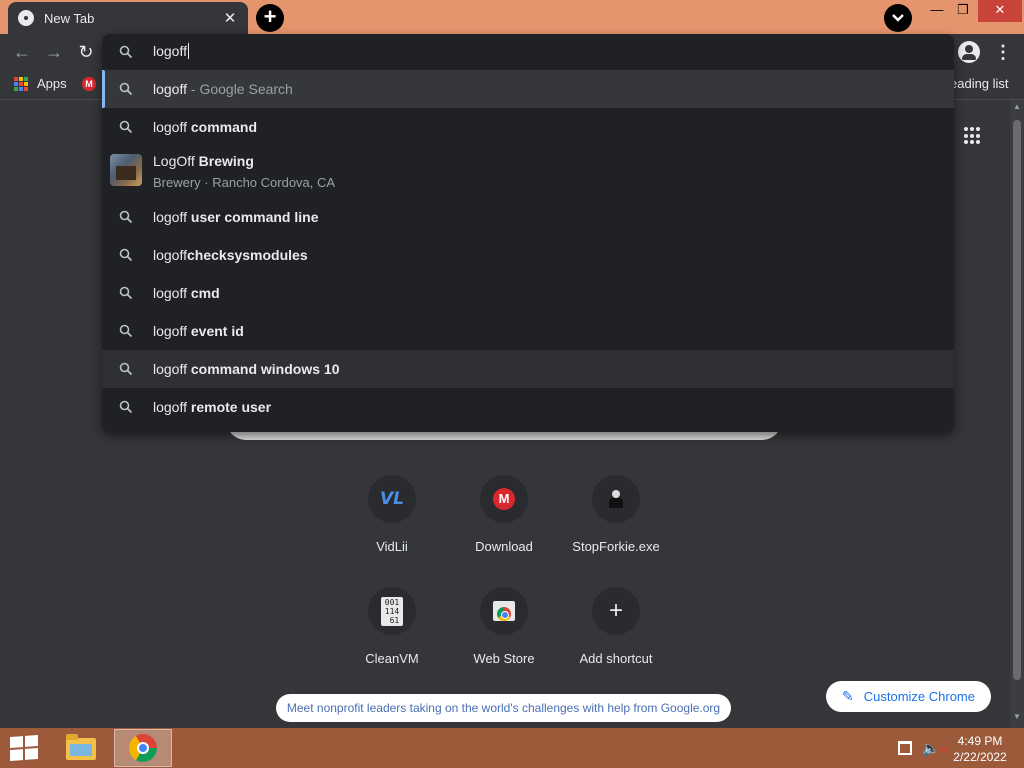 This screenshot has height=768, width=1024. Describe the element at coordinates (86, 53) in the screenshot. I see `reload-icon: ↻` at that location.